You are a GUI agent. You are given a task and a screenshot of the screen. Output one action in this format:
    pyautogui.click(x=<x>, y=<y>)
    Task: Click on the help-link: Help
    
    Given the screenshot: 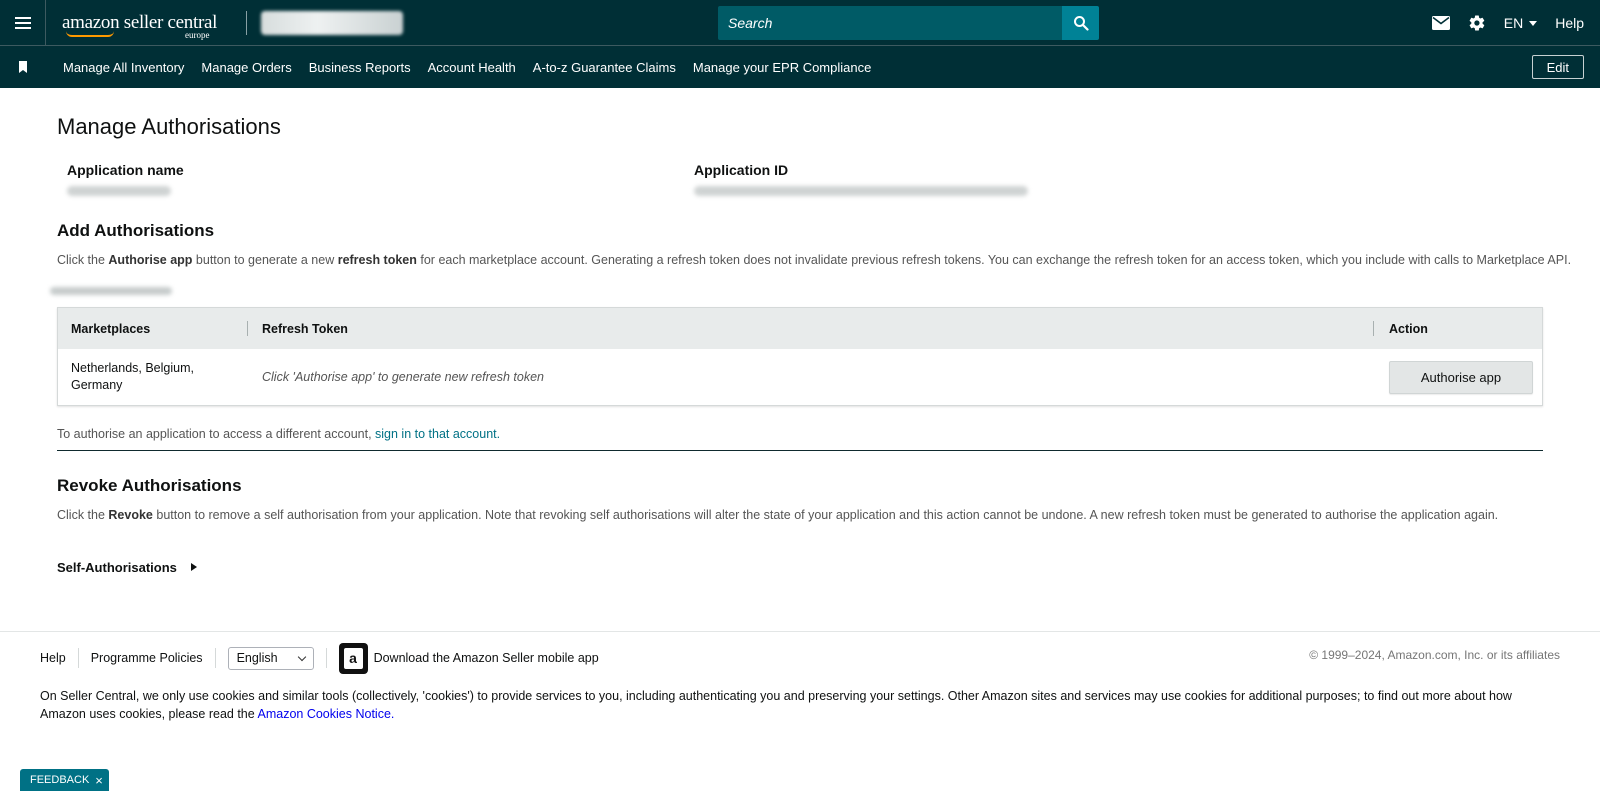 What is the action you would take?
    pyautogui.click(x=1569, y=23)
    